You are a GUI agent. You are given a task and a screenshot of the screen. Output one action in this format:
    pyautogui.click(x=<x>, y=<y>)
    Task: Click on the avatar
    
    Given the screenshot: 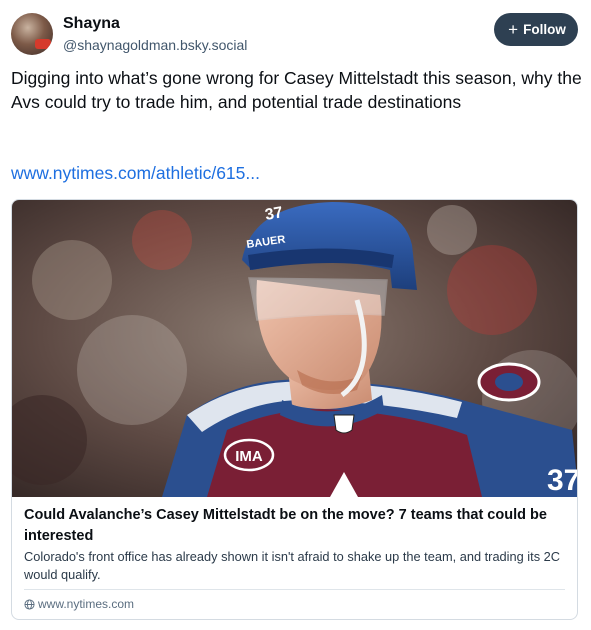 What is the action you would take?
    pyautogui.click(x=32, y=34)
    